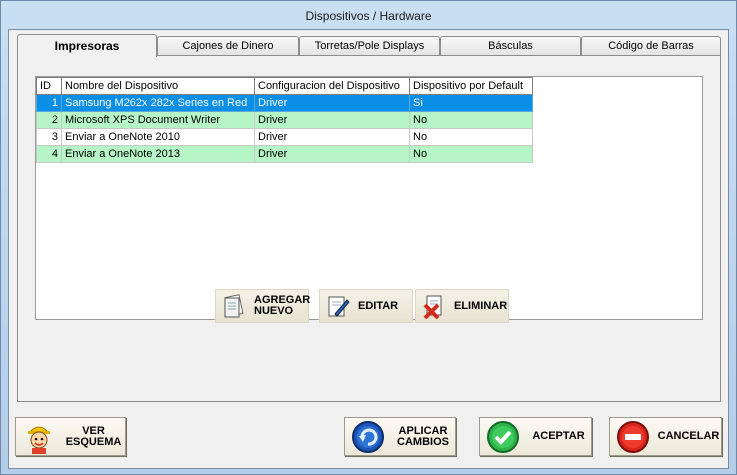 The width and height of the screenshot is (737, 475). Describe the element at coordinates (332, 86) in the screenshot. I see `column-header-config: Configuracion del Dispositivo` at that location.